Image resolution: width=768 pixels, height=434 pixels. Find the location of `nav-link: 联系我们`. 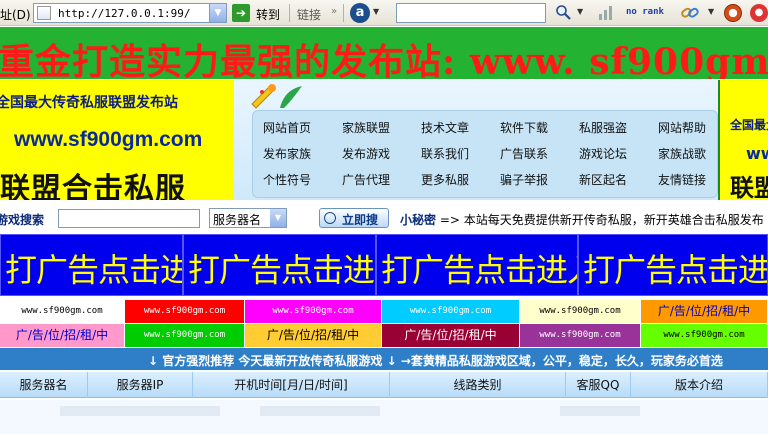

nav-link: 联系我们 is located at coordinates (460, 158).